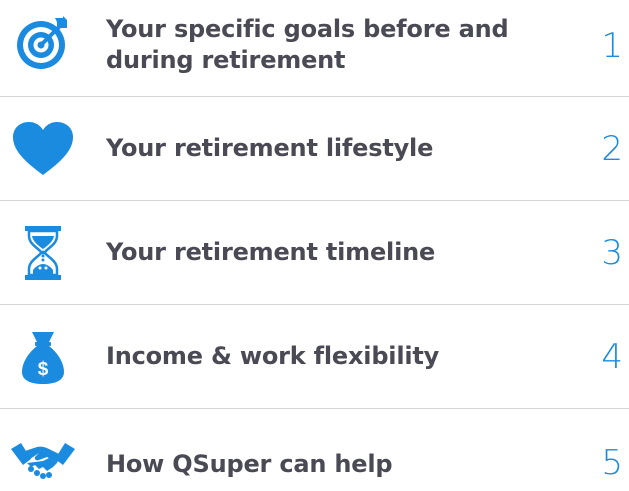 The height and width of the screenshot is (491, 629). I want to click on money-bag-icon: $, so click(43, 357).